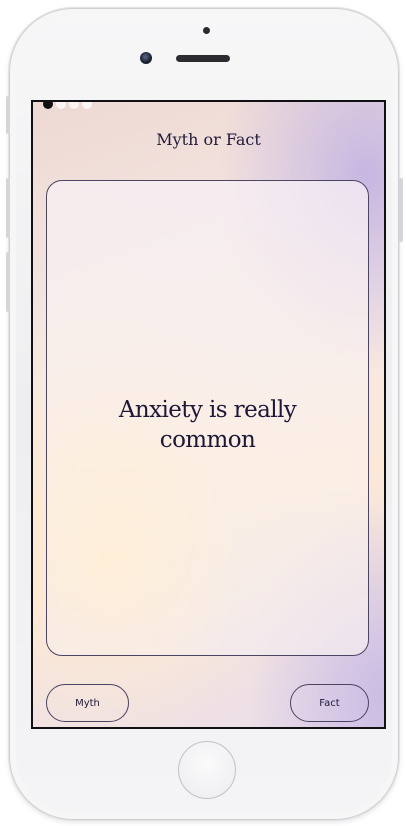  I want to click on proximity-sensor, so click(206, 30).